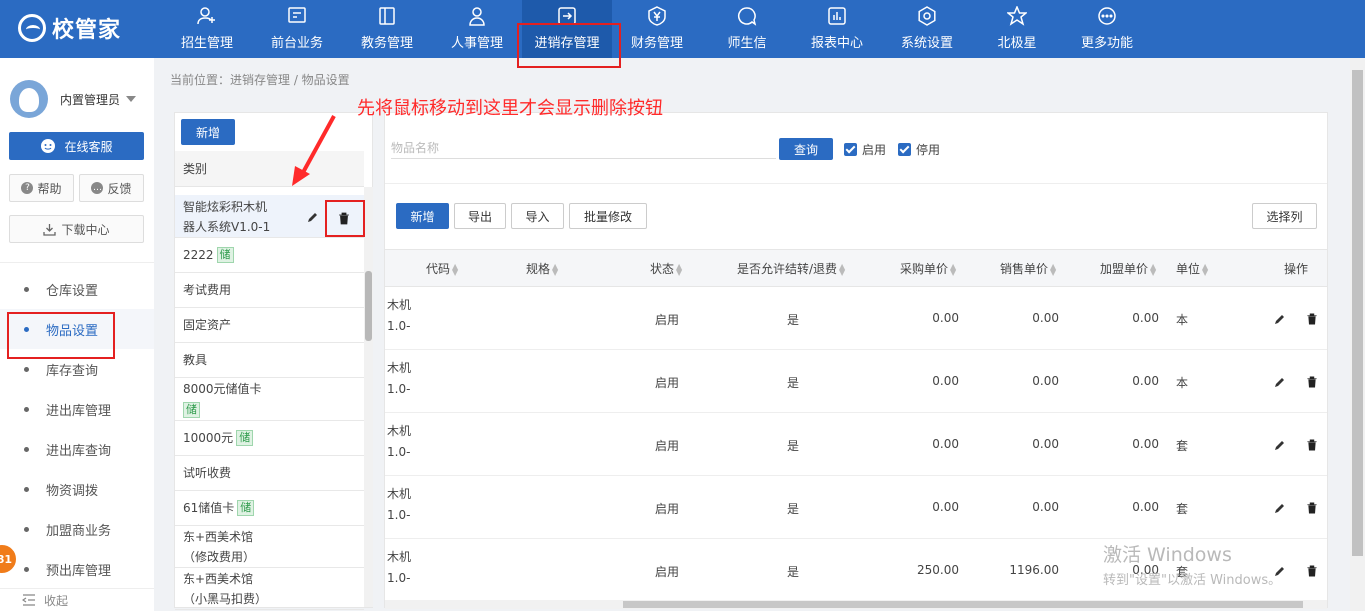 This screenshot has width=1365, height=611. I want to click on sidebar-item-inout-management: 进出库管理, so click(77, 409).